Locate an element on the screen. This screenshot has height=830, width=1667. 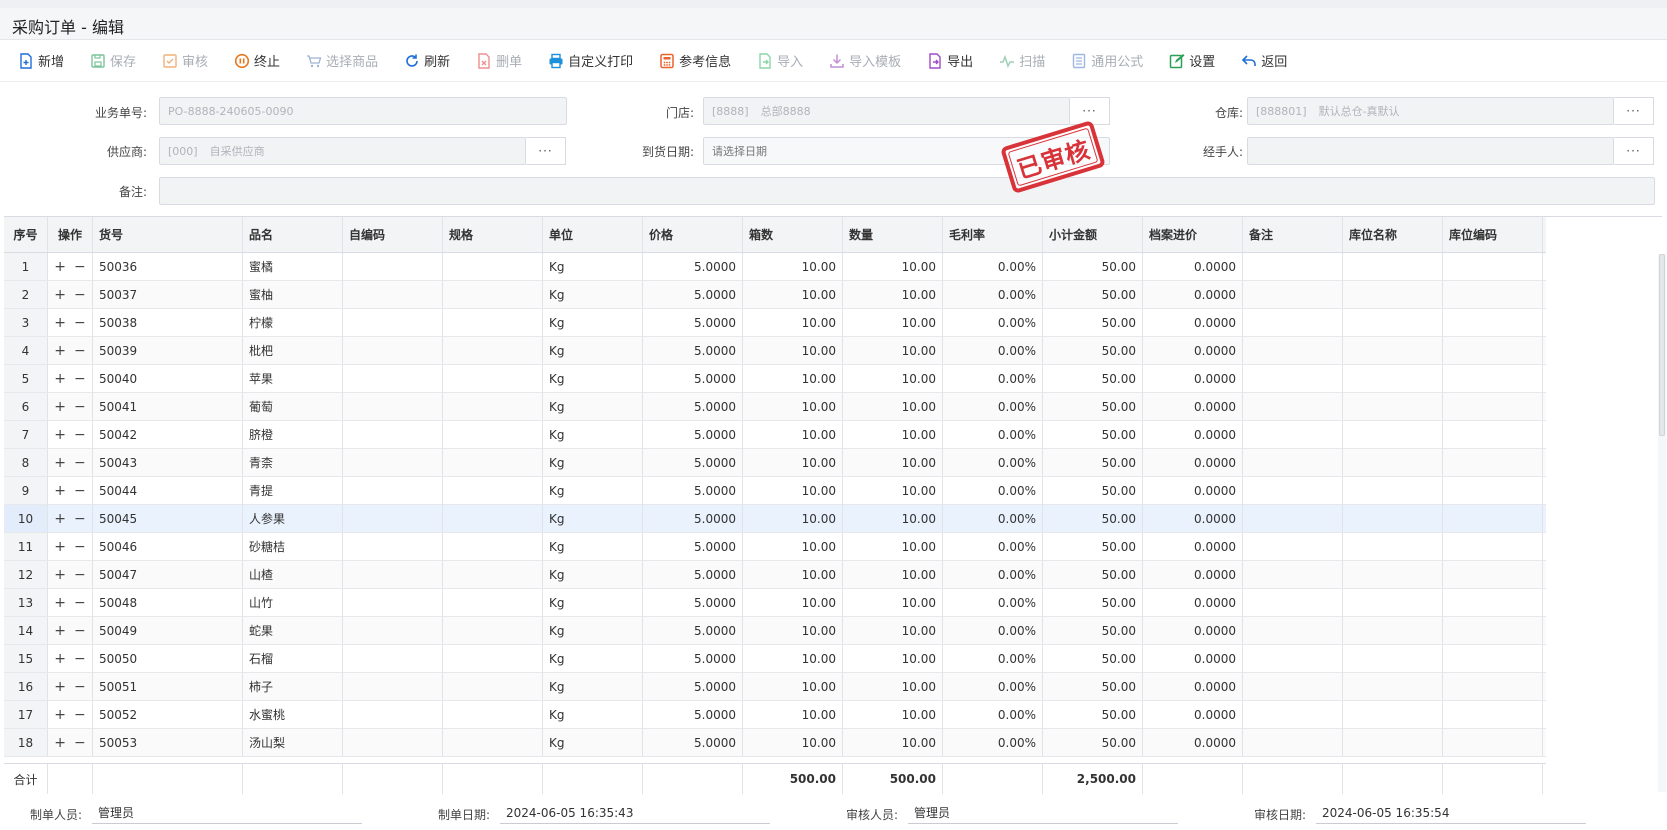
row-seq: 1 is located at coordinates (26, 266).